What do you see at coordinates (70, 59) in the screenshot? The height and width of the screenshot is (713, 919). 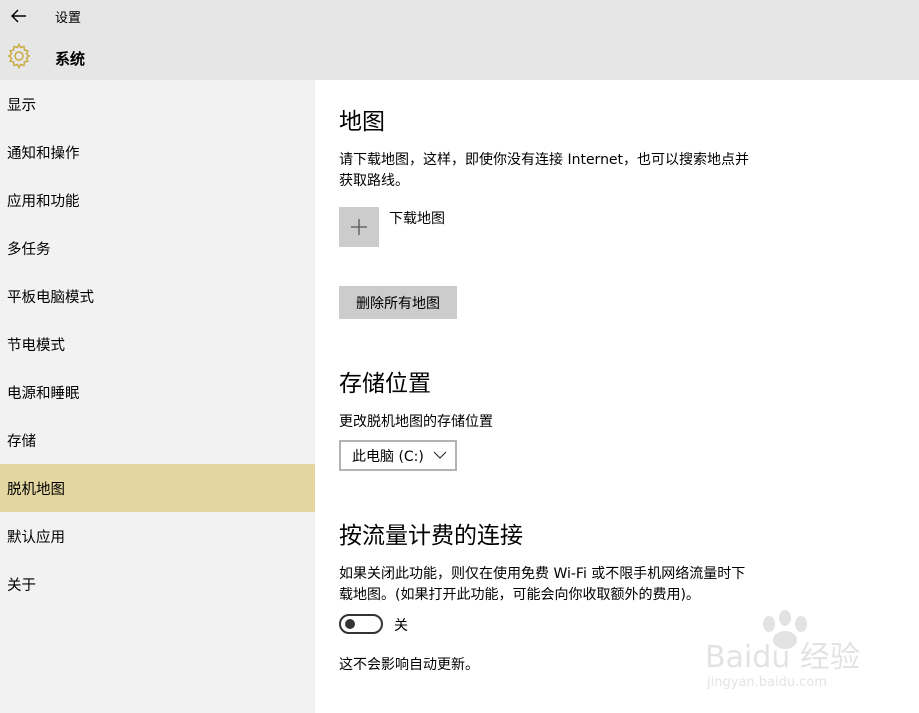 I see `section-title: 系统` at bounding box center [70, 59].